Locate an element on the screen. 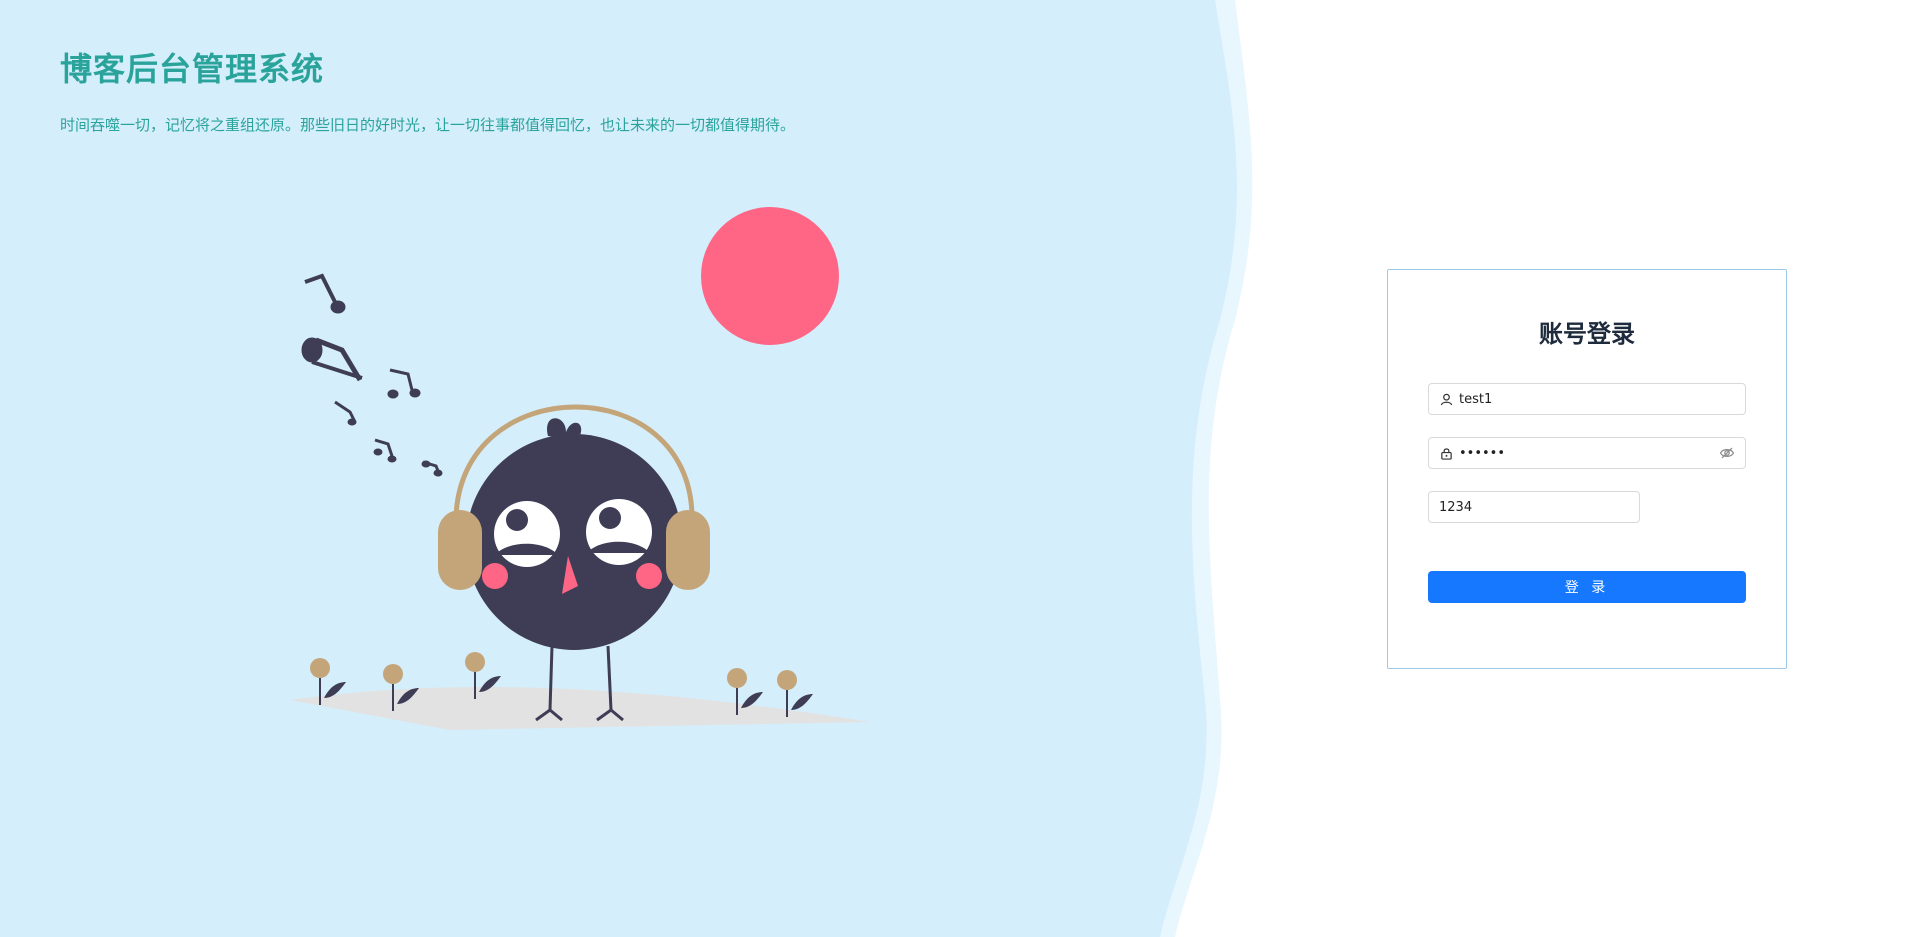 This screenshot has height=937, width=1920. username-input is located at coordinates (1597, 399).